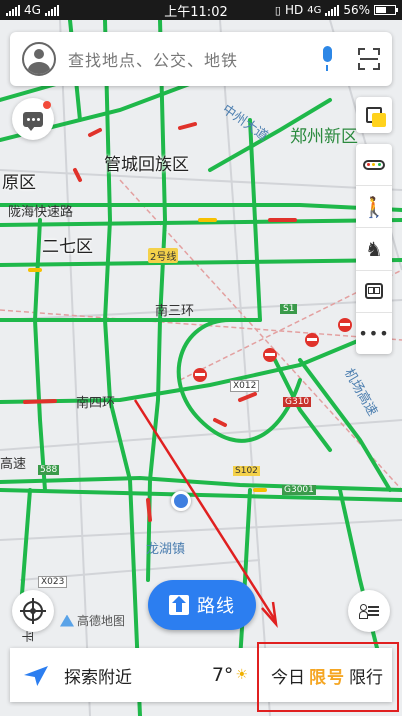 The height and width of the screenshot is (716, 402). What do you see at coordinates (373, 611) in the screenshot?
I see `list-icon` at bounding box center [373, 611].